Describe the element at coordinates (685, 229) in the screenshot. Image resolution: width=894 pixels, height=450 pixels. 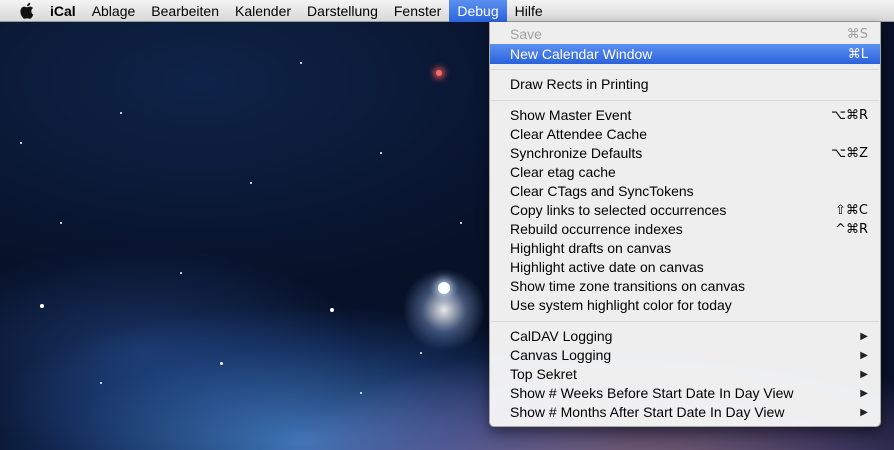
I see `menu-item: Rebuild occurrence indexes ^⌘R` at that location.